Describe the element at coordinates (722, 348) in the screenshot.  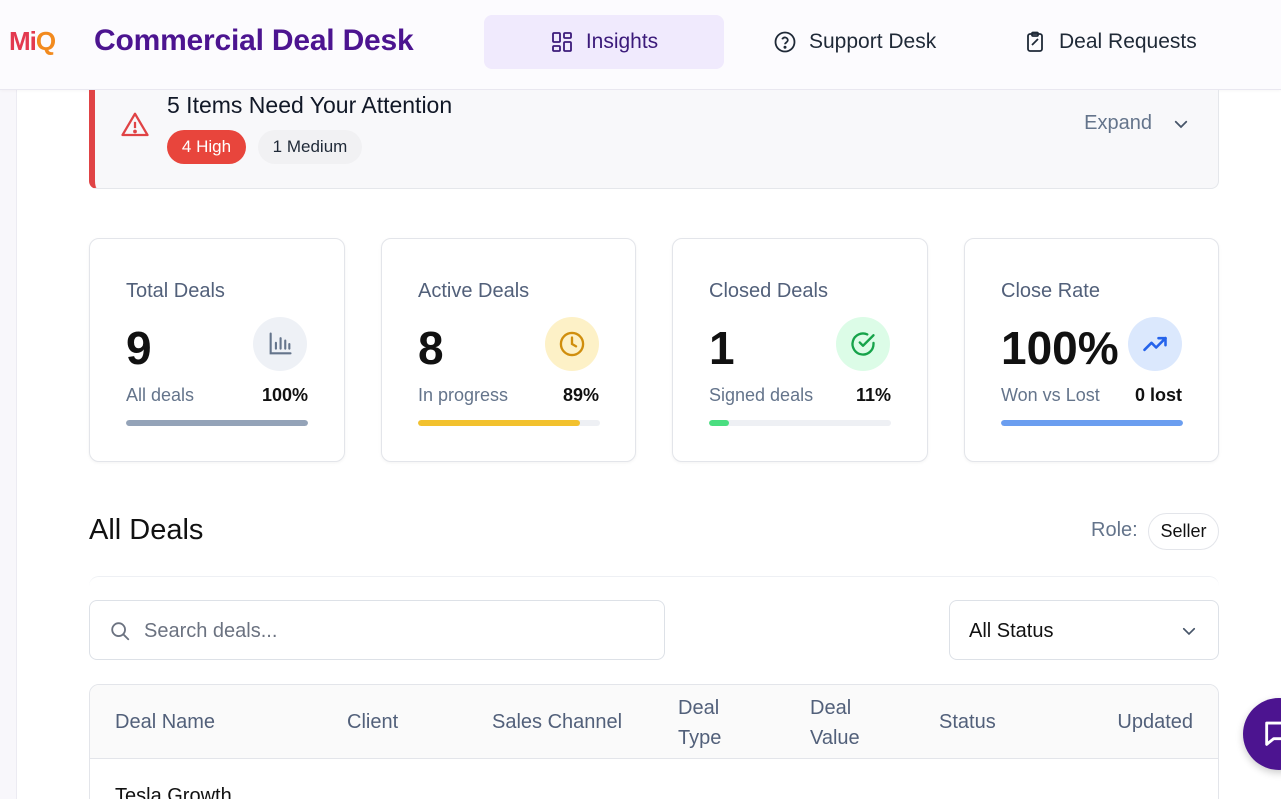
I see `stat-value: 1` at that location.